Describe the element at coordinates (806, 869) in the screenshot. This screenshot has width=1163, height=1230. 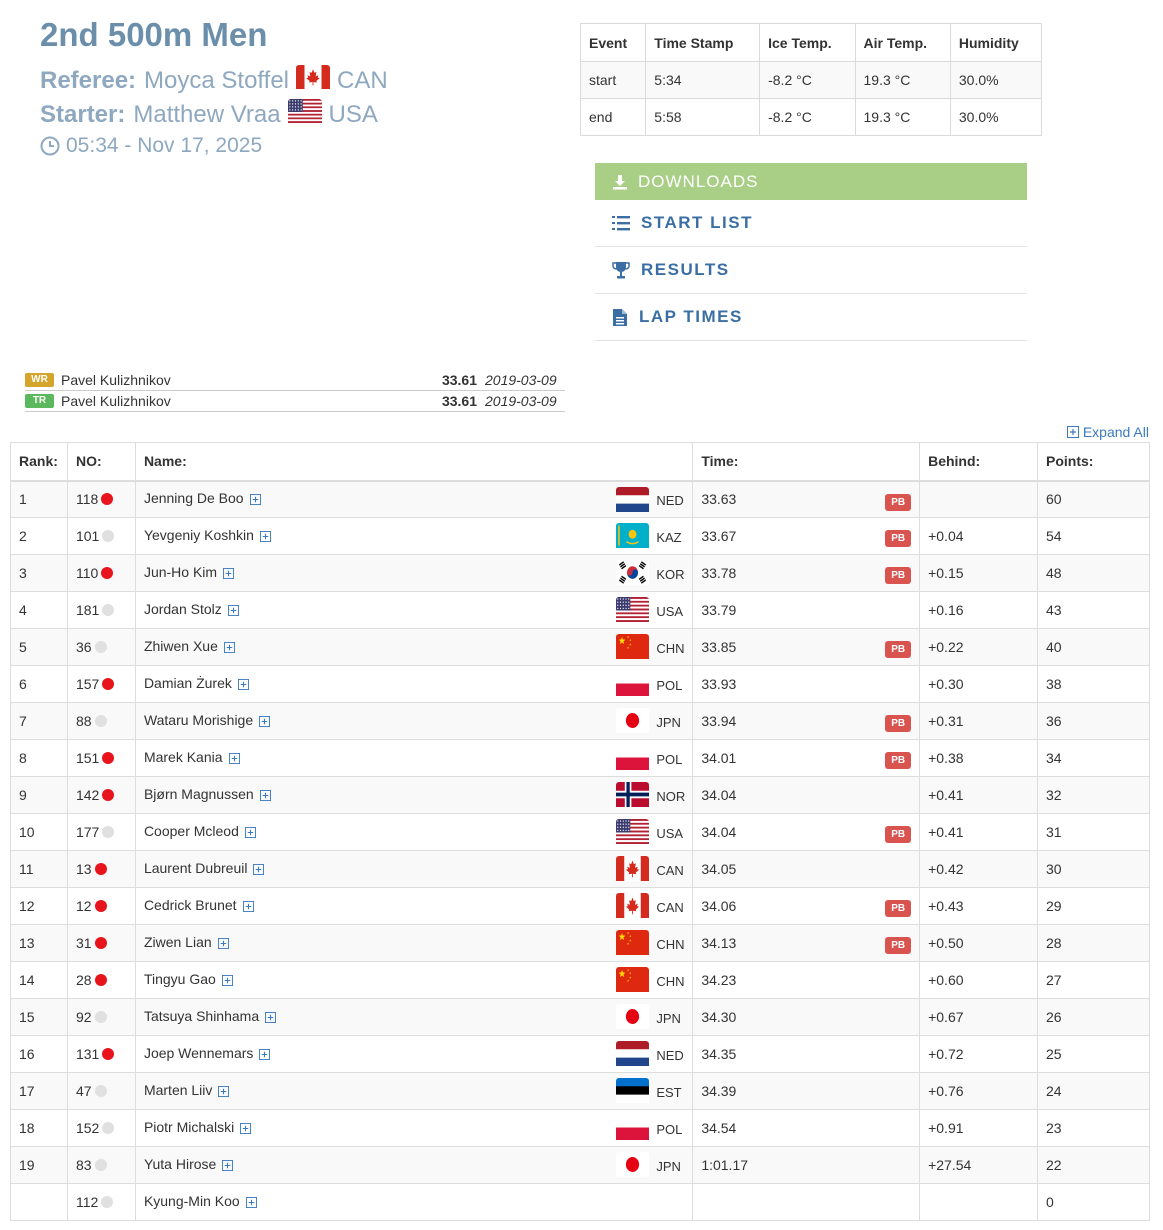
I see `time-cell: 34.05` at that location.